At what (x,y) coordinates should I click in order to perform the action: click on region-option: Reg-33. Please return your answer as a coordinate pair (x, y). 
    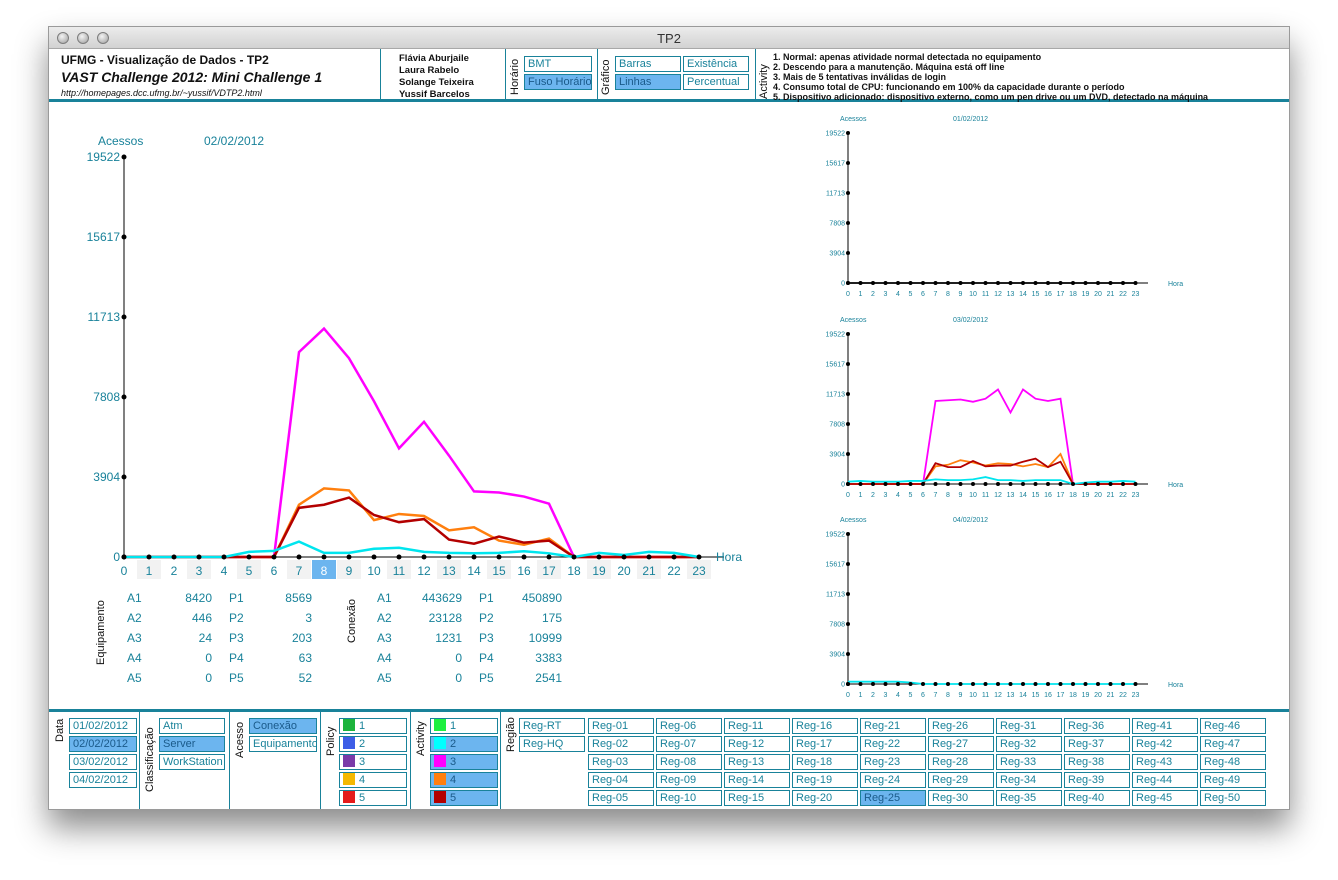
    Looking at the image, I should click on (1029, 762).